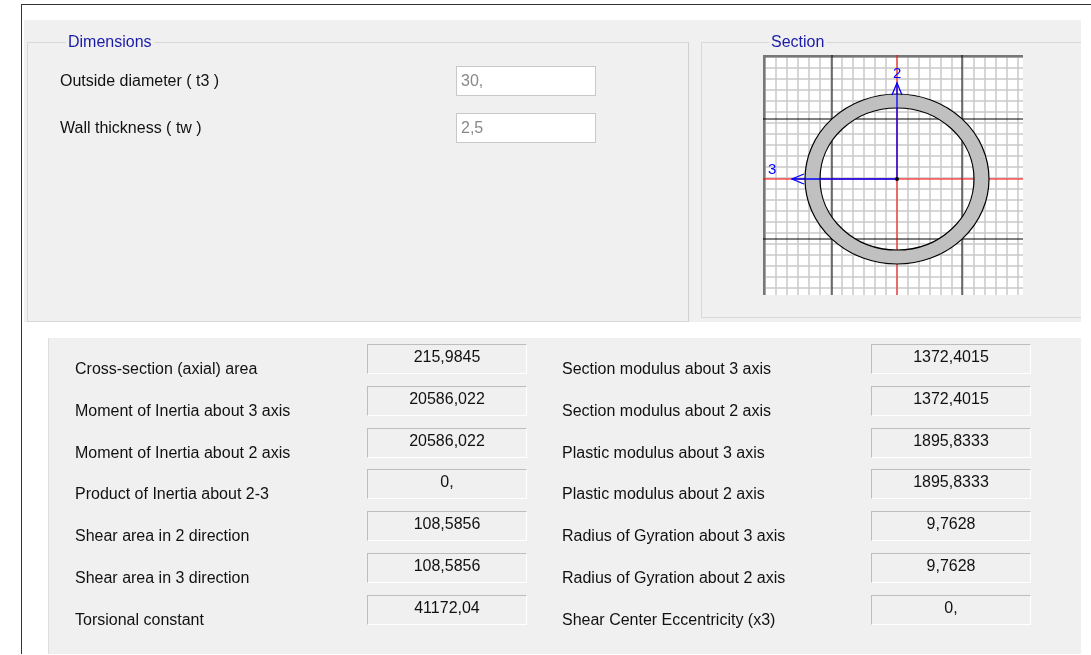 The height and width of the screenshot is (655, 1091). Describe the element at coordinates (131, 127) in the screenshot. I see `field-label: Wall thickness ( tw )` at that location.